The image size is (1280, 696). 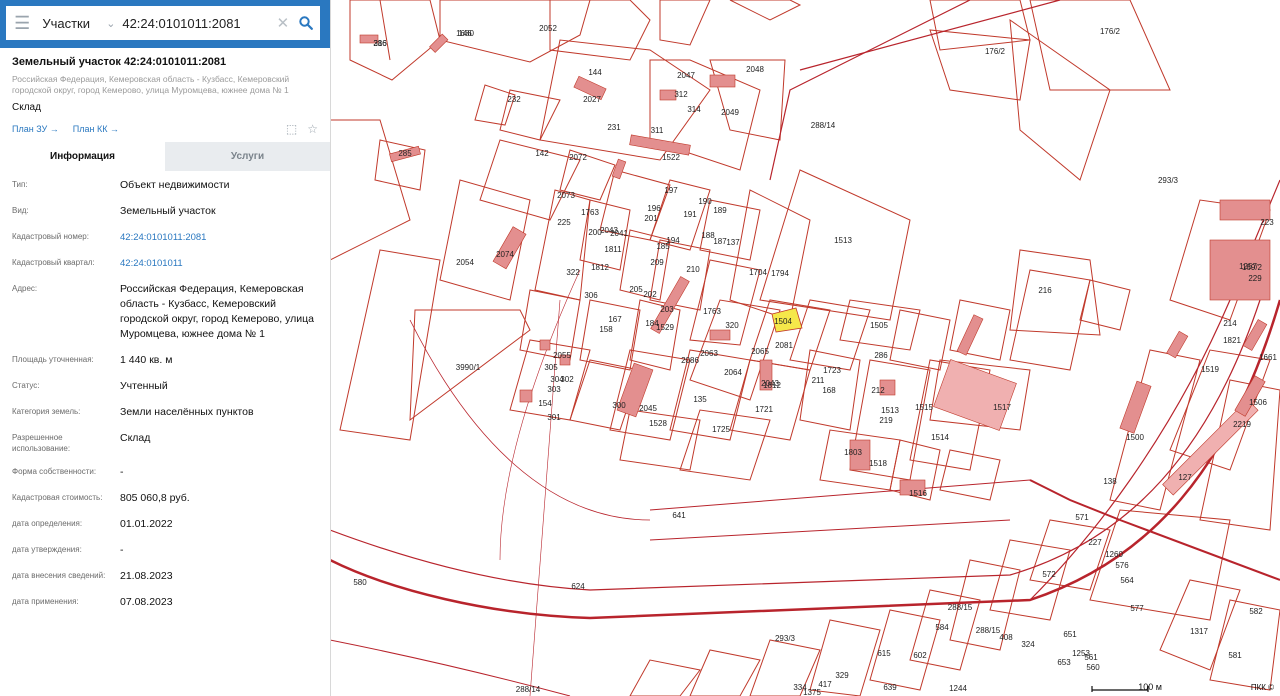 What do you see at coordinates (595, 72) in the screenshot?
I see `parcel-label: 144` at bounding box center [595, 72].